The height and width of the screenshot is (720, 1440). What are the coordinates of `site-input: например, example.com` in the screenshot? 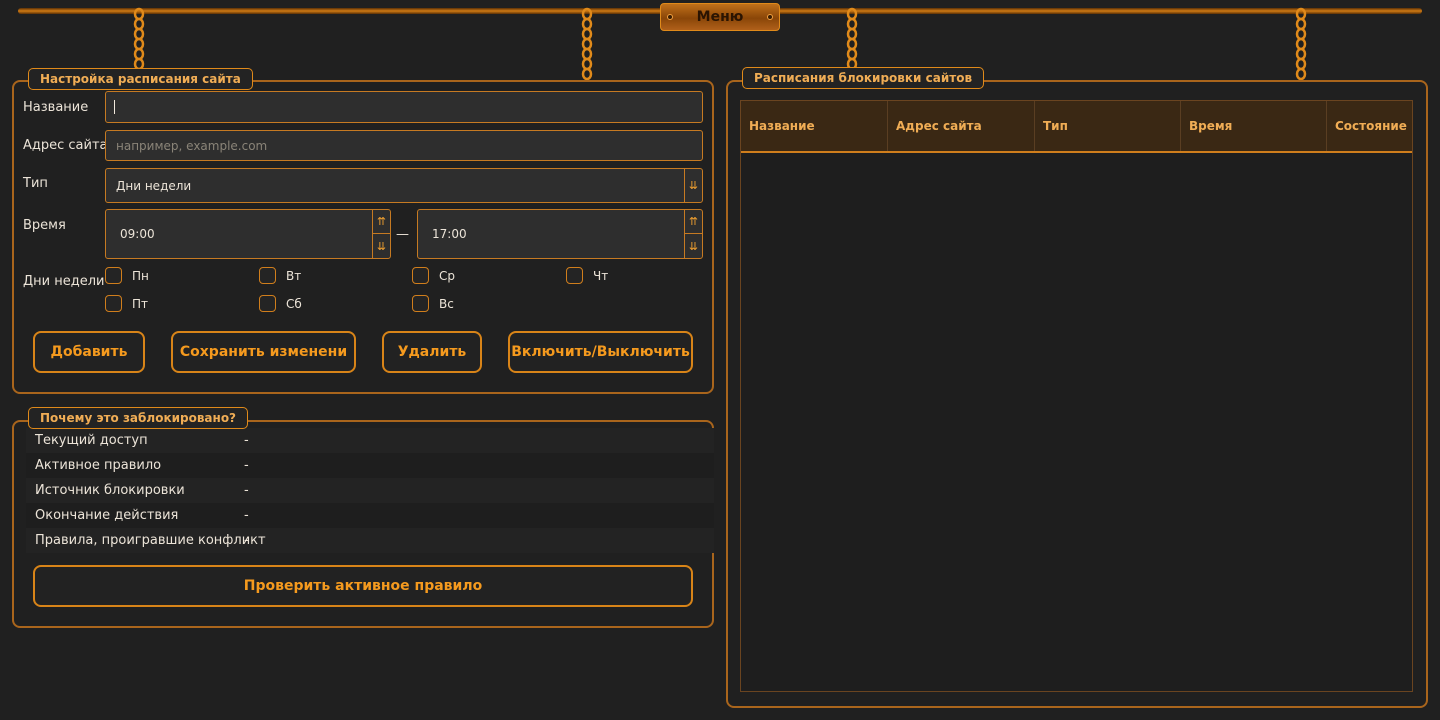 It's located at (404, 145).